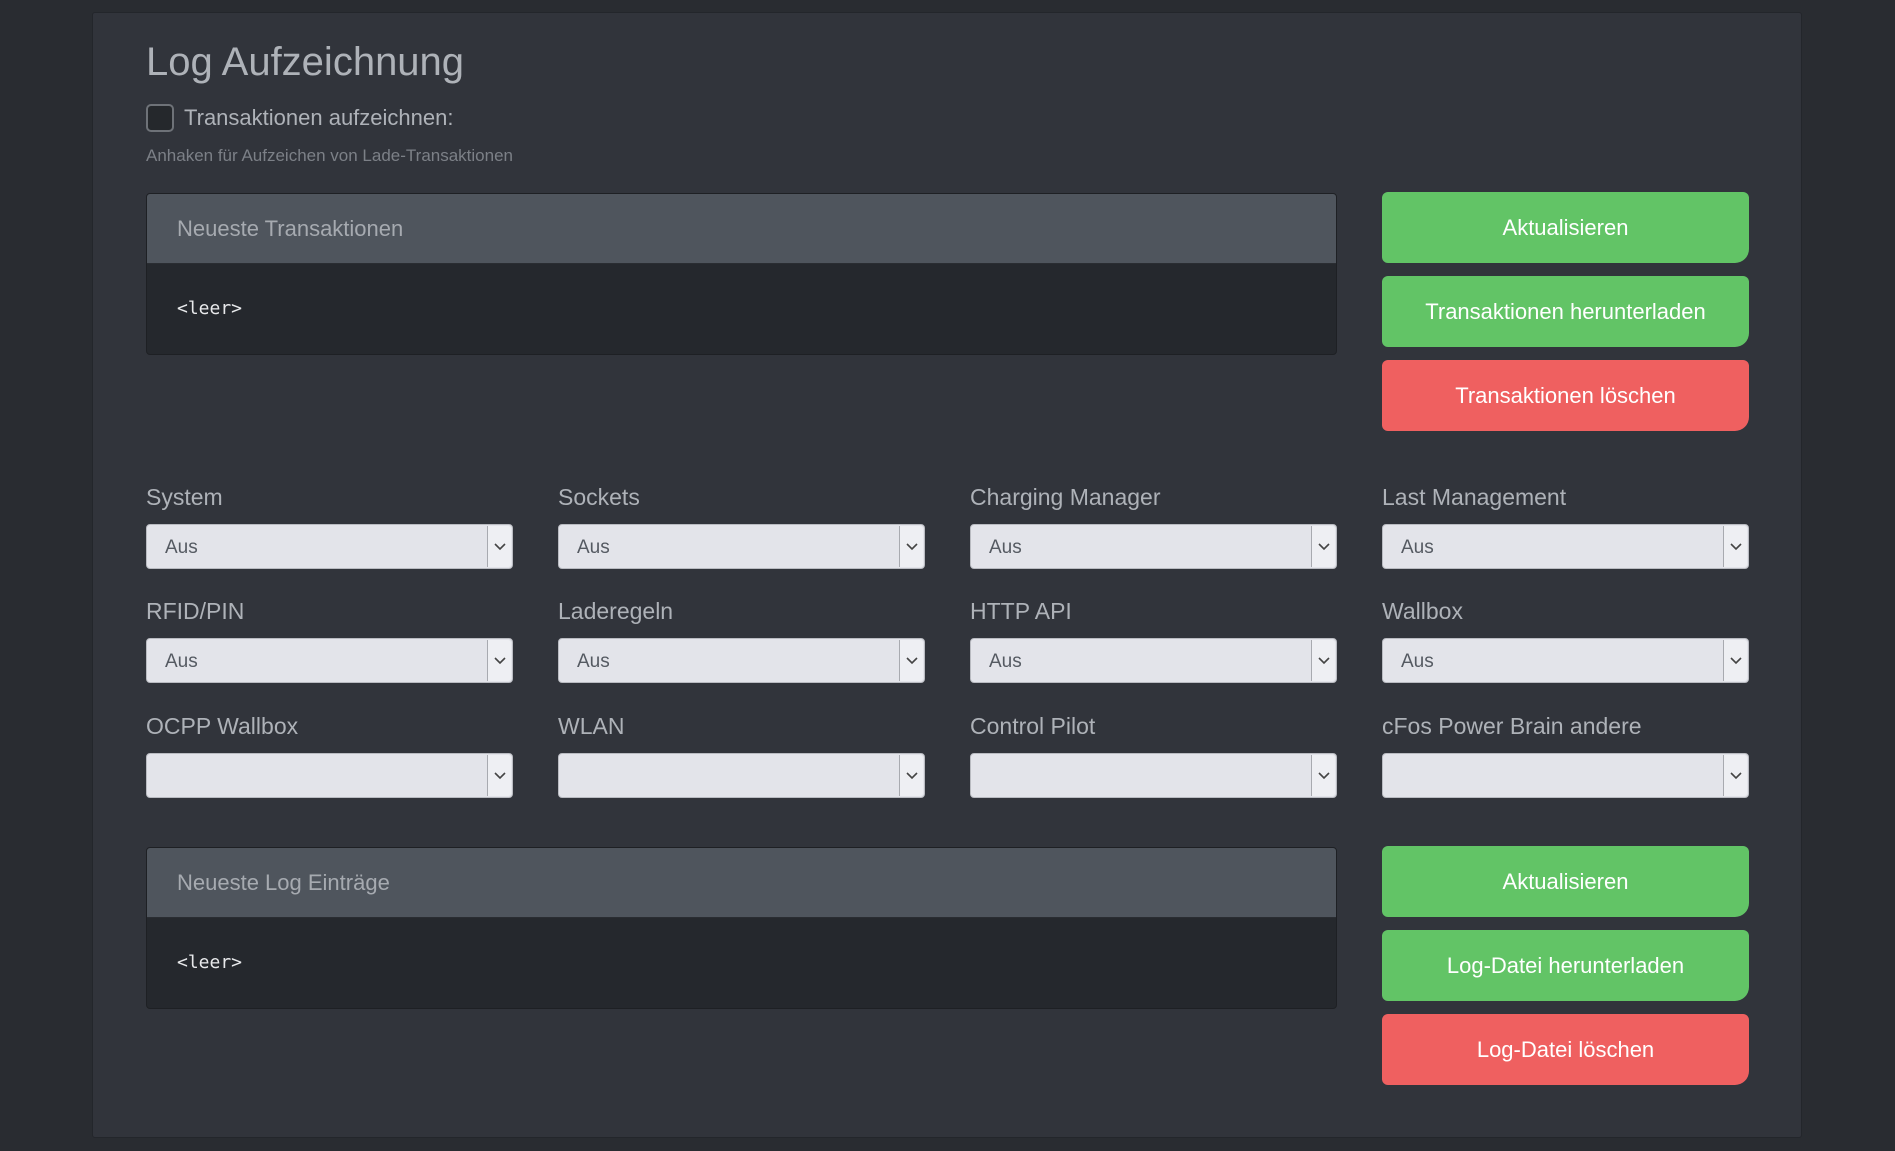  I want to click on log-level-field: WLAN, so click(741, 754).